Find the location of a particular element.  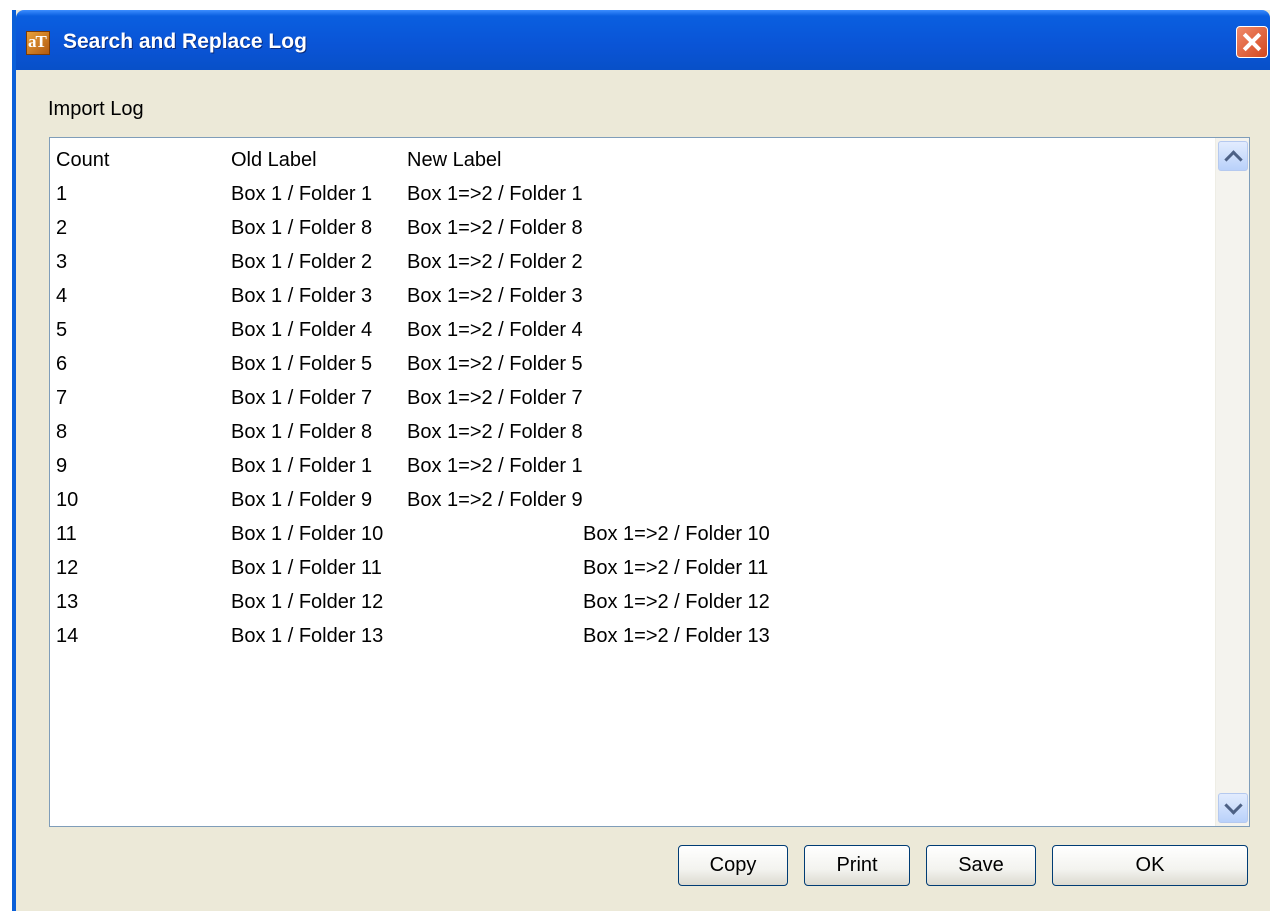

save-button: Save is located at coordinates (981, 865).